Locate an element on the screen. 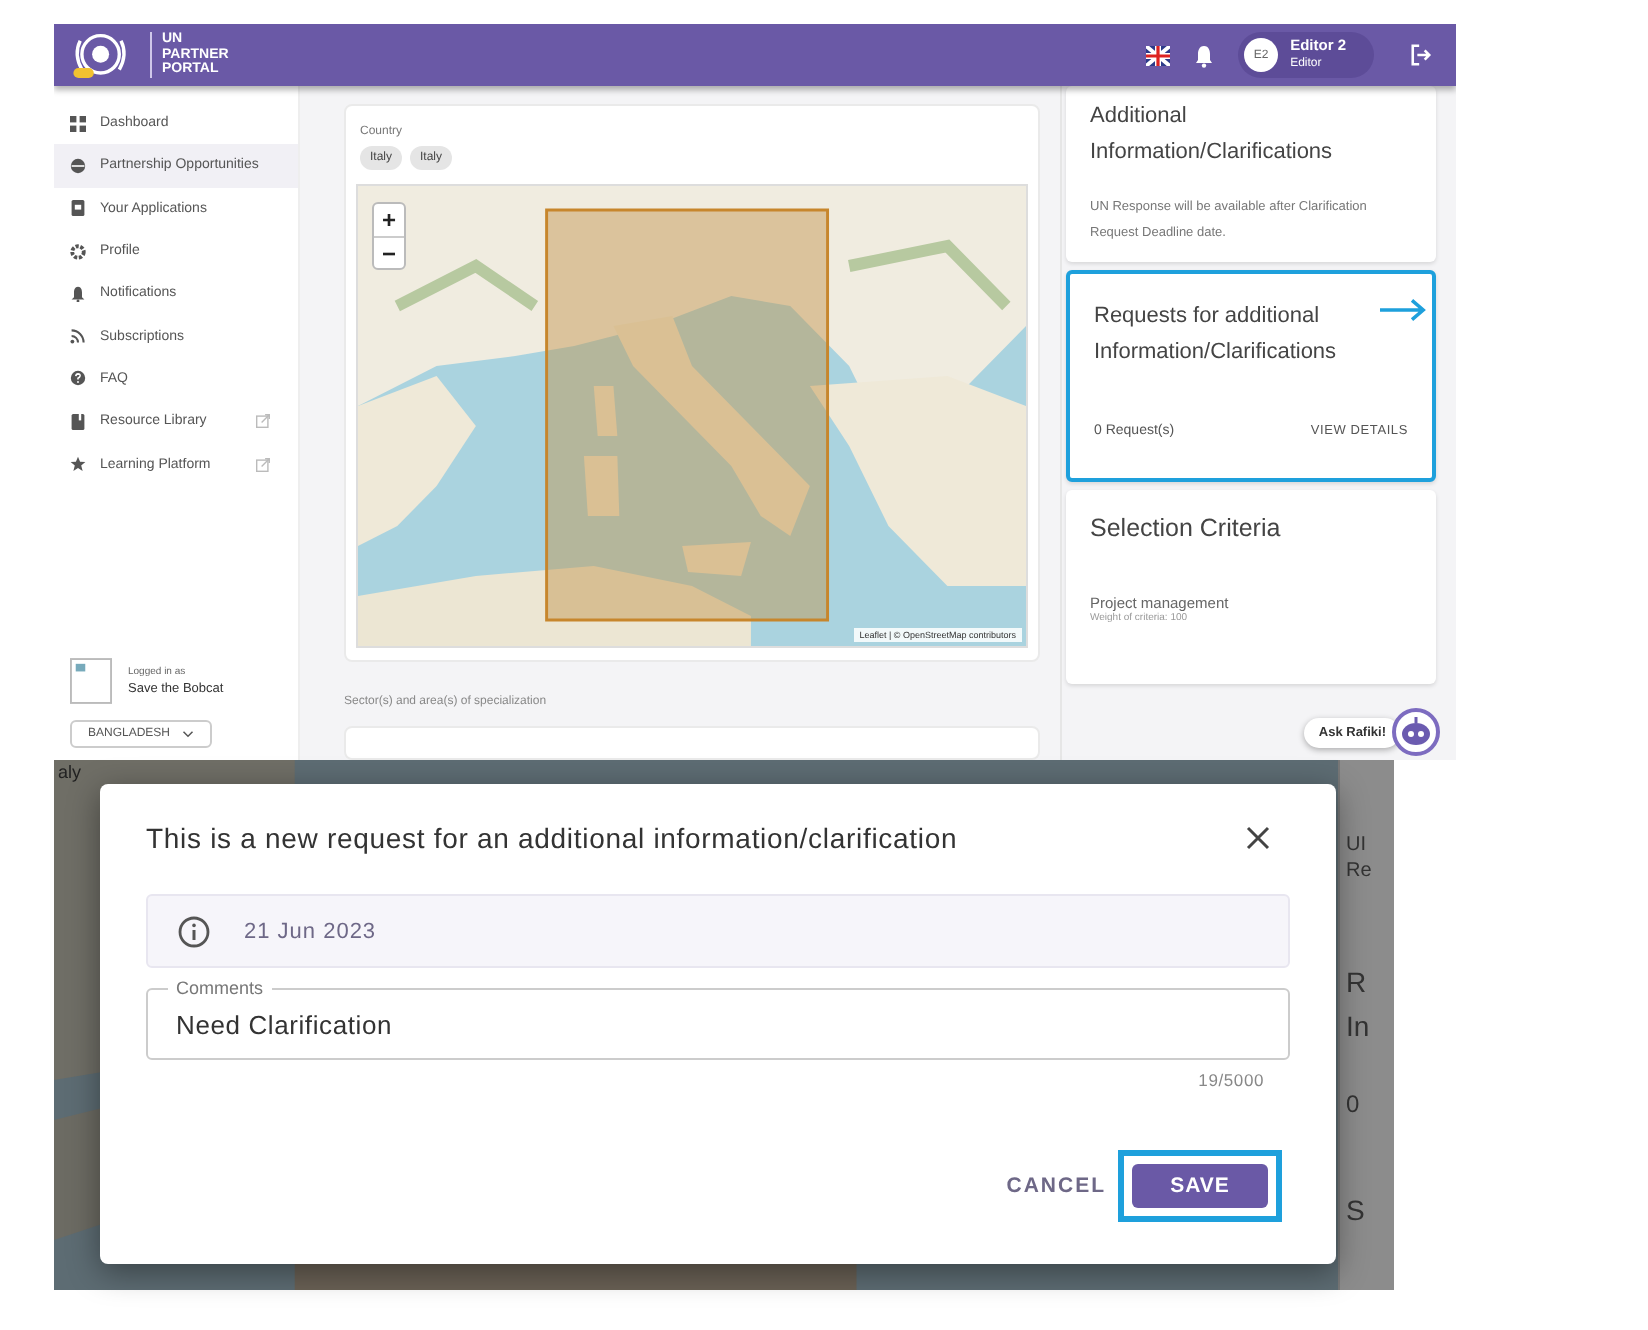 The height and width of the screenshot is (1330, 1648). card-text: S is located at coordinates (1356, 1211).